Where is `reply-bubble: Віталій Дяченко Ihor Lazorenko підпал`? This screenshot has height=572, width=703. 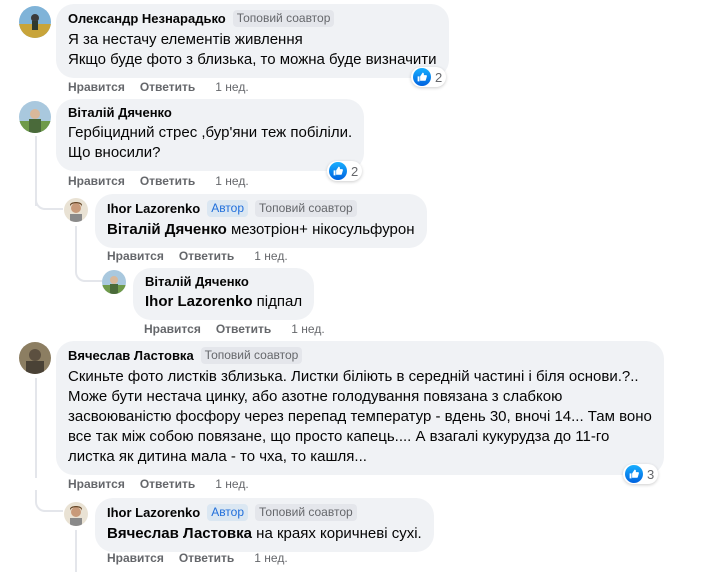
reply-bubble: Віталій Дяченко Ihor Lazorenko підпал is located at coordinates (224, 294).